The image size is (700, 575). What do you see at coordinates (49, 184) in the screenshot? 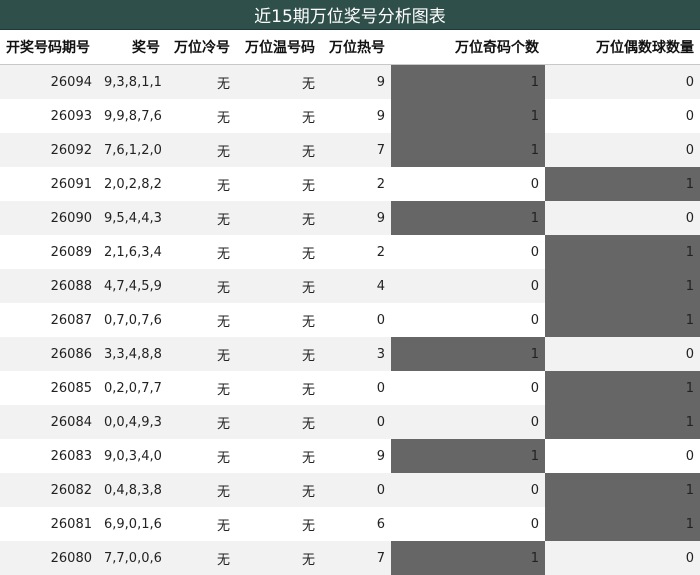
I see `cell-issue: 26091` at bounding box center [49, 184].